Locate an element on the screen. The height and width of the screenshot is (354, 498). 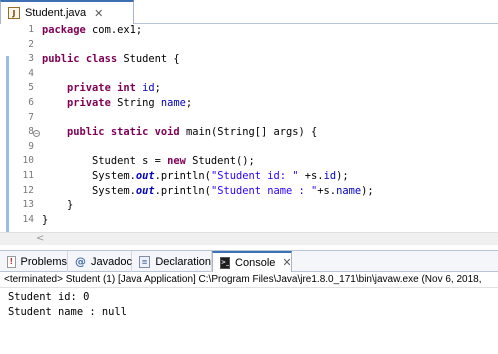
tab-problems-label: Problems is located at coordinates (43, 261).